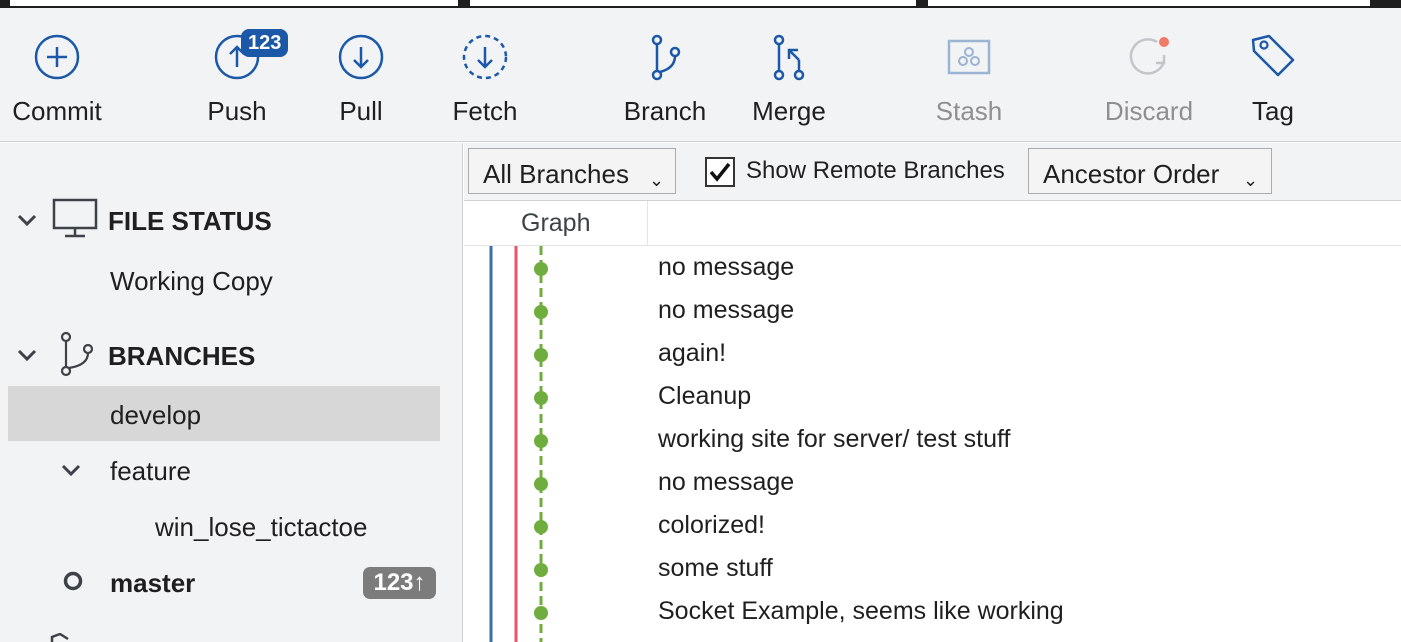 Image resolution: width=1401 pixels, height=642 pixels. Describe the element at coordinates (861, 611) in the screenshot. I see `commit-message: Socket Example, seems like working` at that location.